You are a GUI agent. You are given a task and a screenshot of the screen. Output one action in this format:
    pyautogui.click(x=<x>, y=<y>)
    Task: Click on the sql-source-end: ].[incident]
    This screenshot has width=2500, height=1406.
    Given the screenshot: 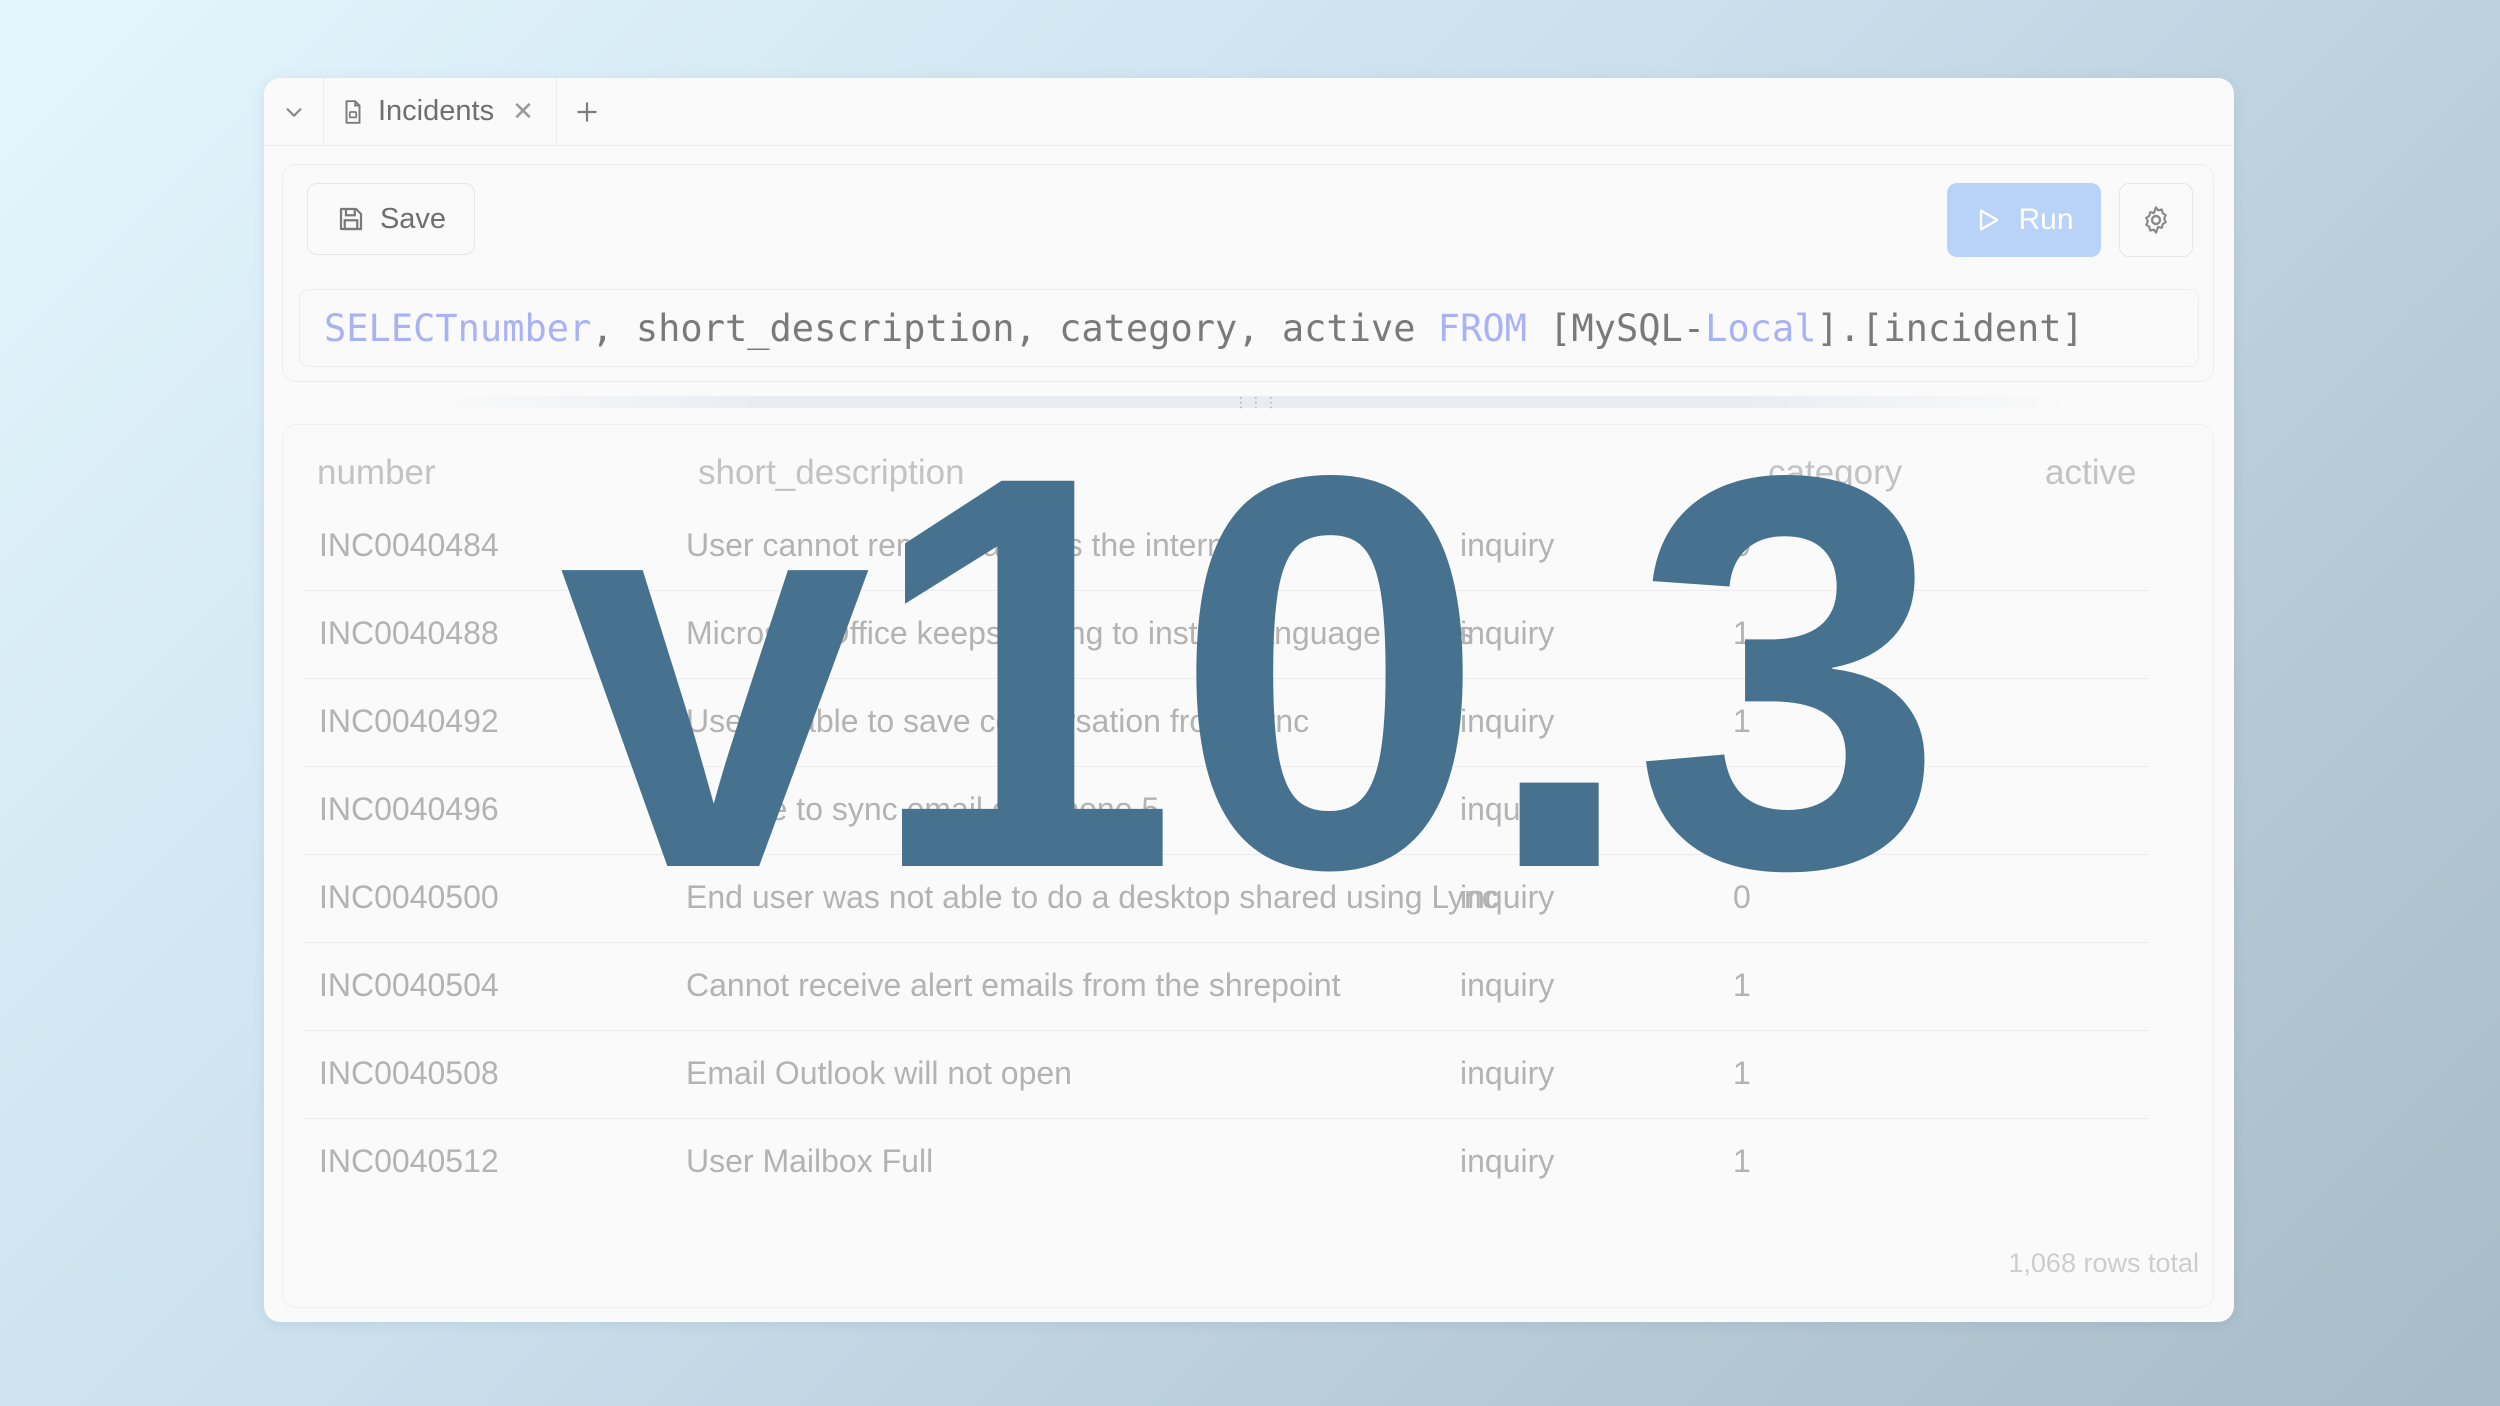 What is the action you would take?
    pyautogui.click(x=1950, y=328)
    